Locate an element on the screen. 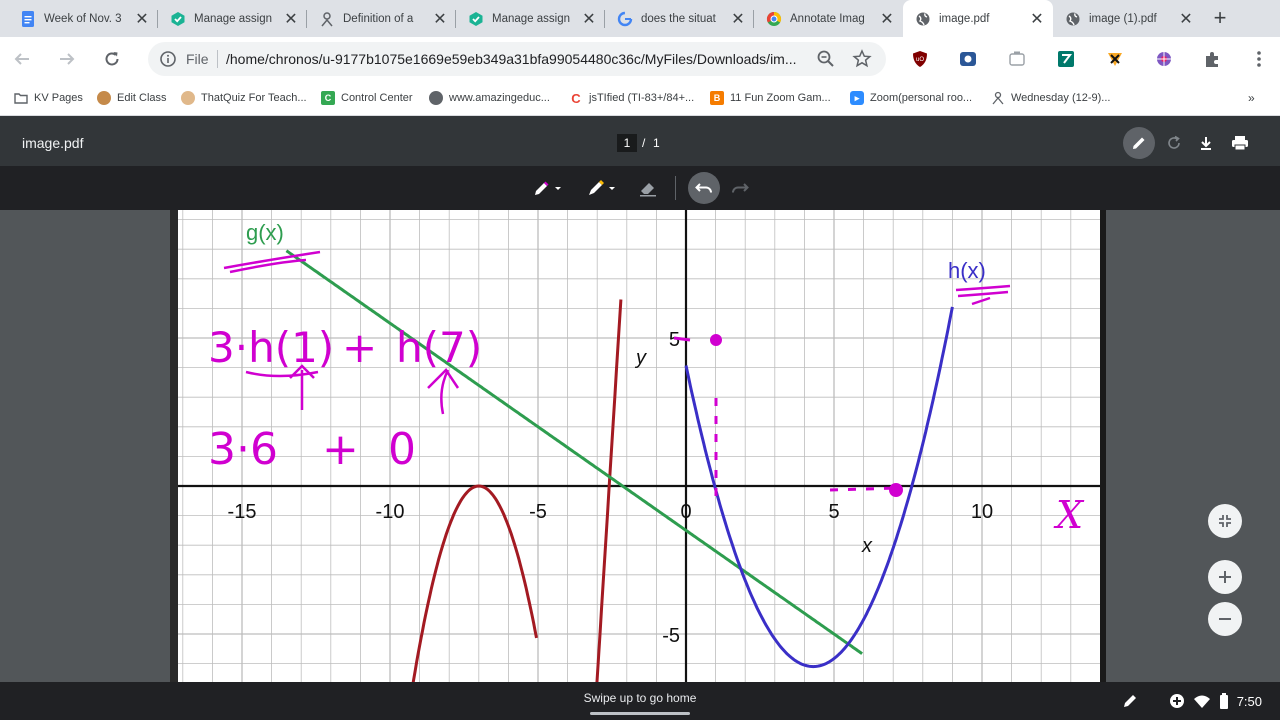 The height and width of the screenshot is (720, 1280). rotate-button is located at coordinates (1174, 143).